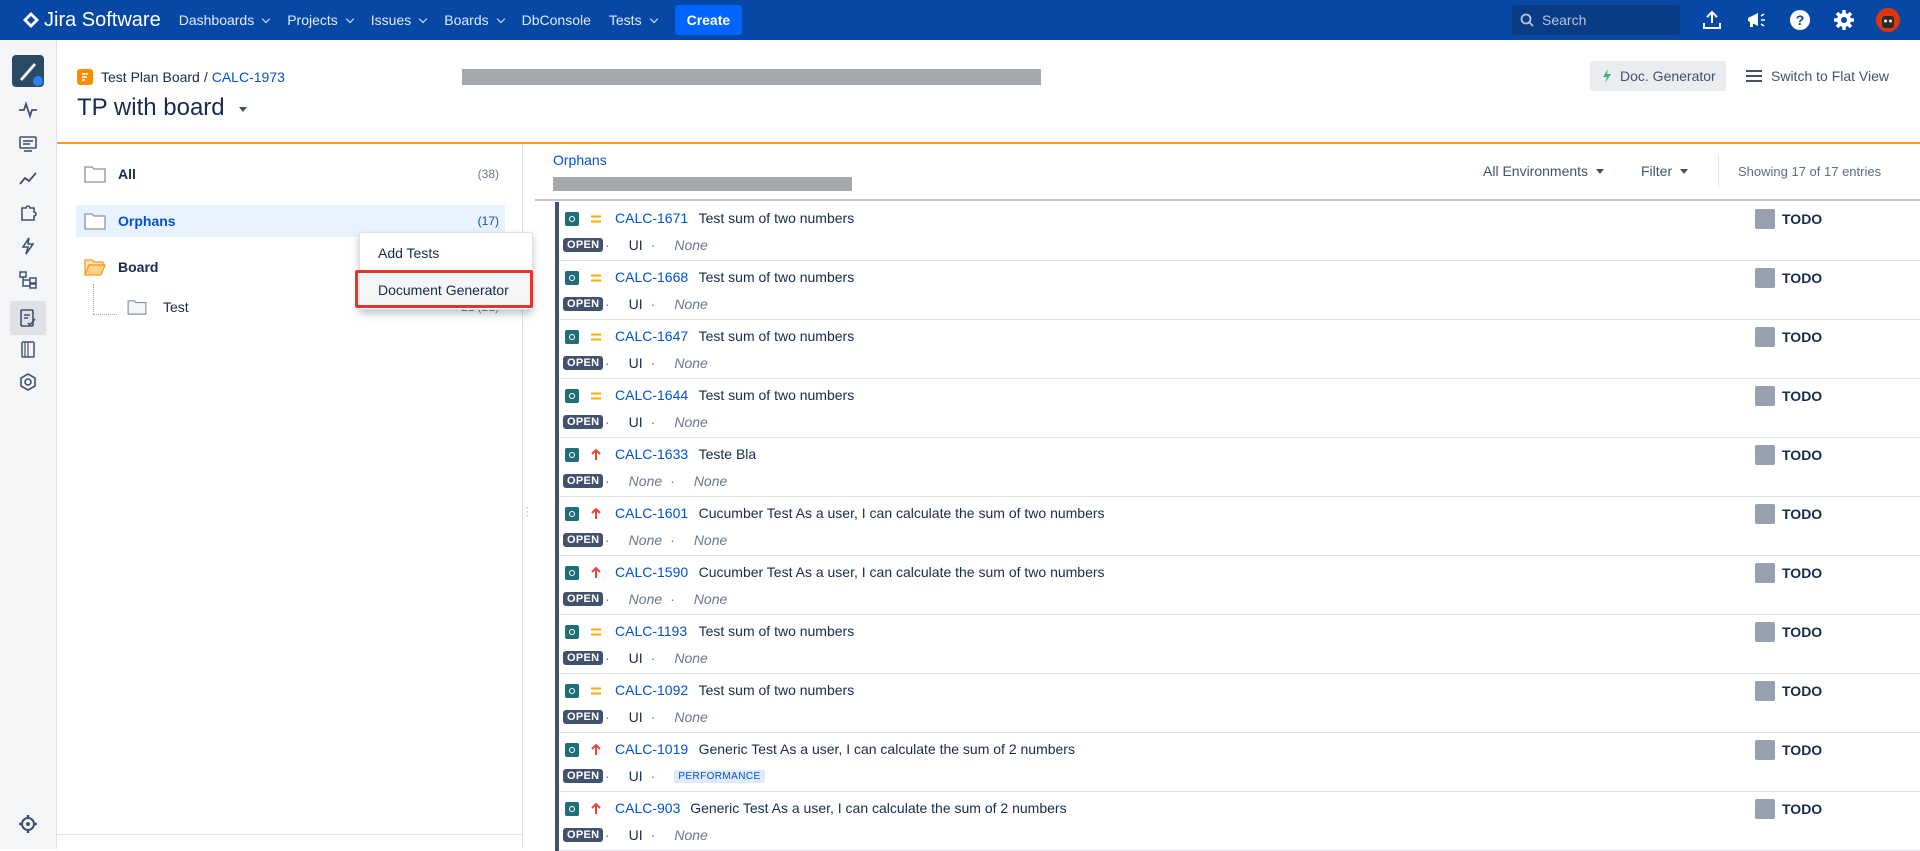  What do you see at coordinates (248, 77) in the screenshot?
I see `breadcrumb-issue-link: CALC-1973` at bounding box center [248, 77].